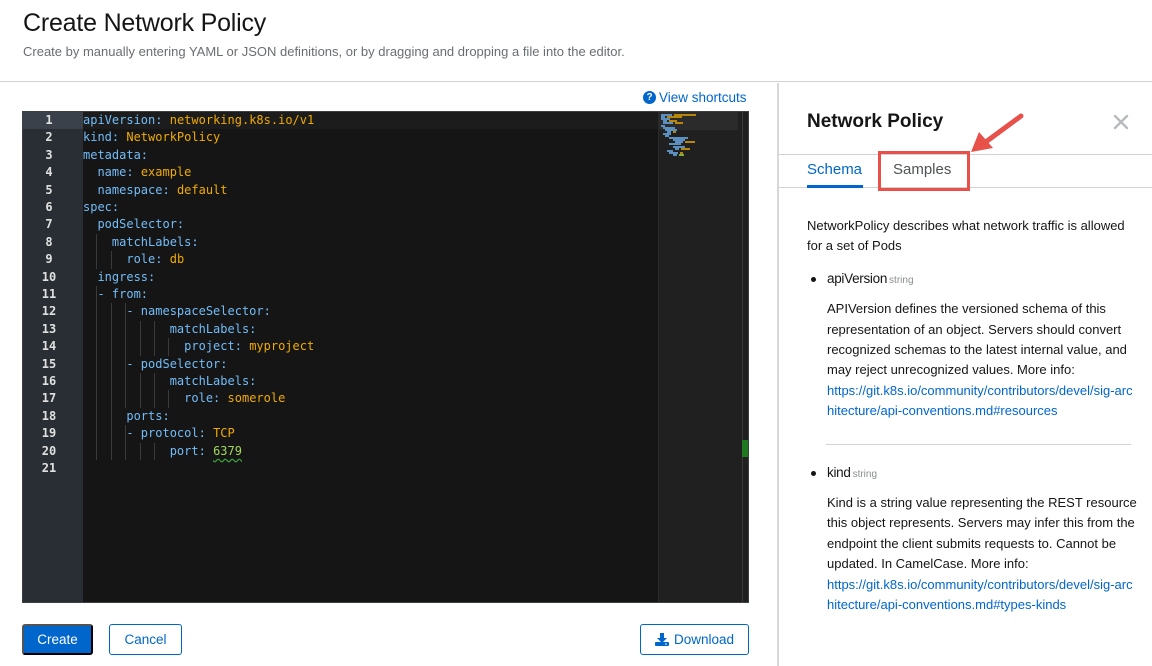 The image size is (1152, 666). I want to click on code-text: ingress:, so click(119, 277).